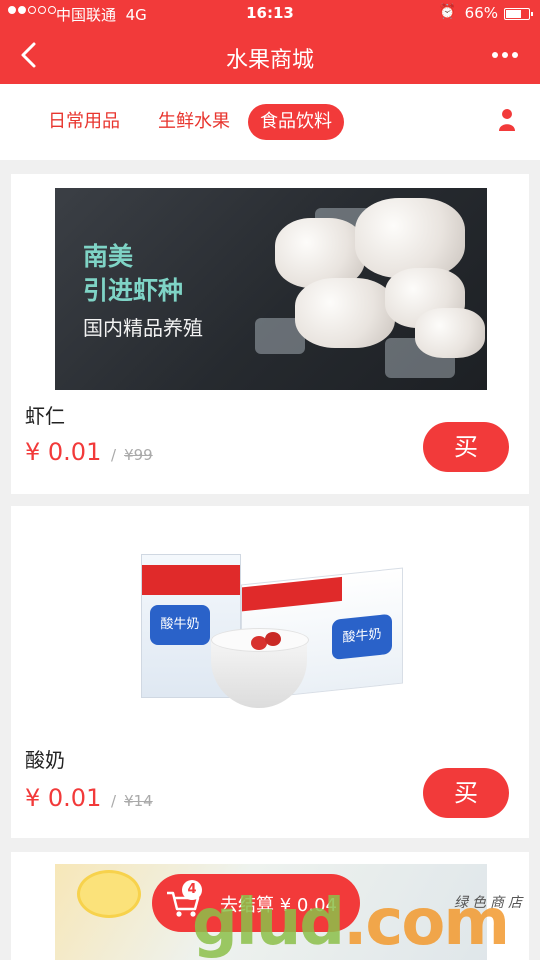 The width and height of the screenshot is (540, 960). I want to click on original-price: / ¥99, so click(132, 455).